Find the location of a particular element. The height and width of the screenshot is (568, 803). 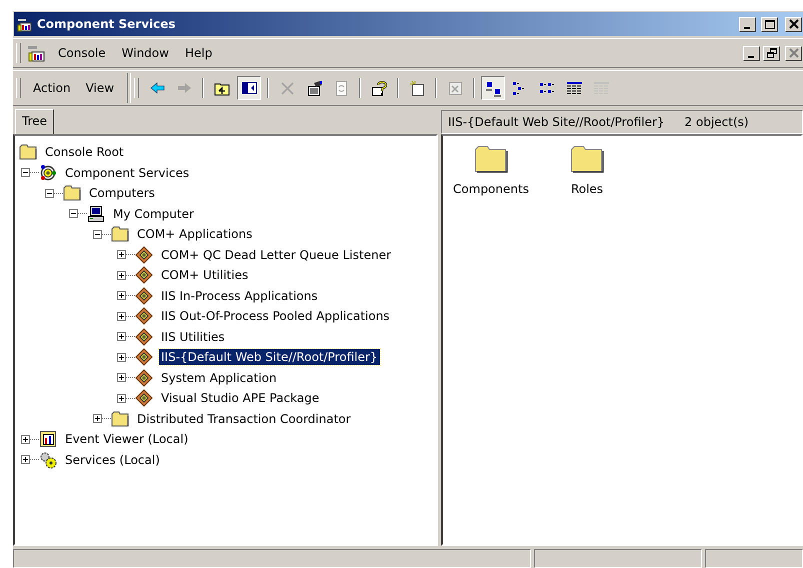

item-label: Components is located at coordinates (491, 189).